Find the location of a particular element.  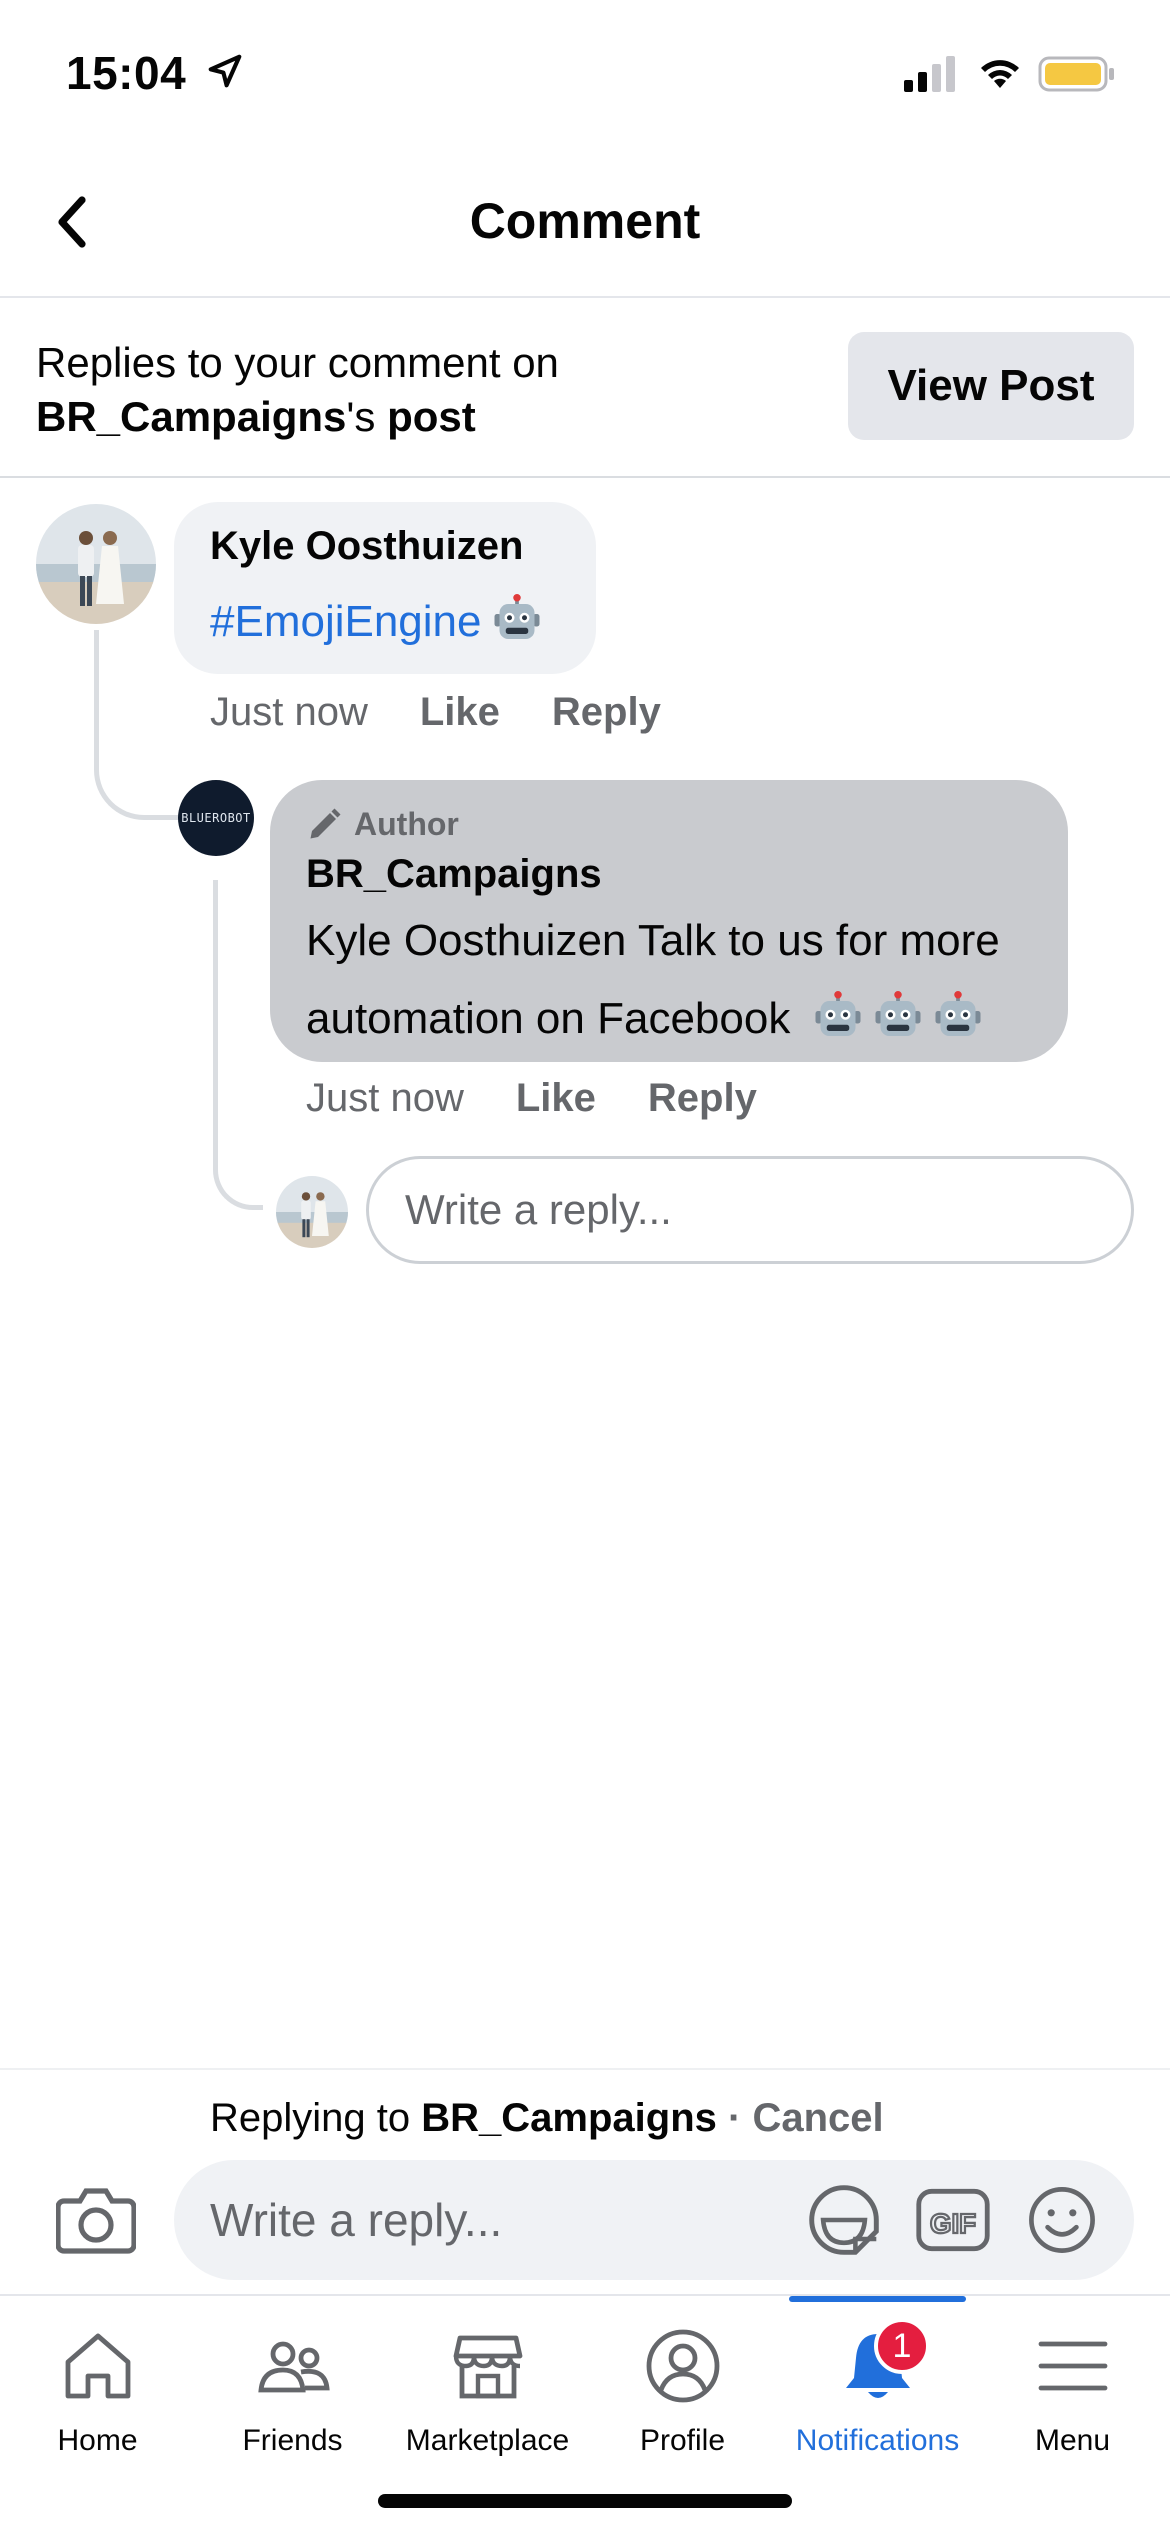

comment-actions: Just now Like Reply is located at coordinates (435, 712).